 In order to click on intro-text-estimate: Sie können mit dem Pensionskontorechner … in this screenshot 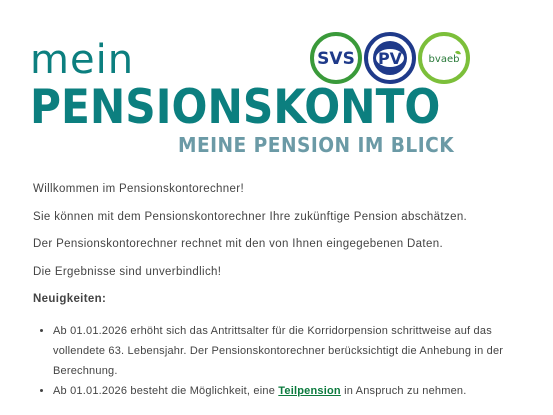, I will do `click(250, 216)`.